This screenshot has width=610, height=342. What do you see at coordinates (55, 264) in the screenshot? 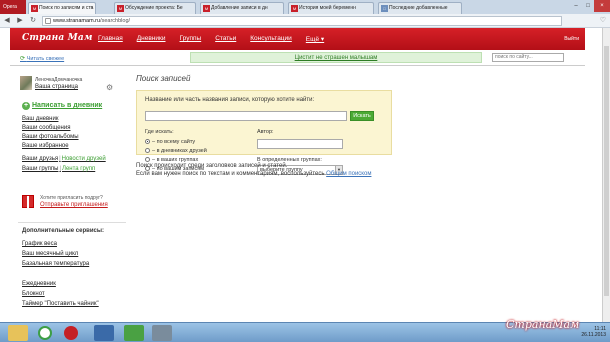
I see `service-basal-temp: Базальная температура` at bounding box center [55, 264].